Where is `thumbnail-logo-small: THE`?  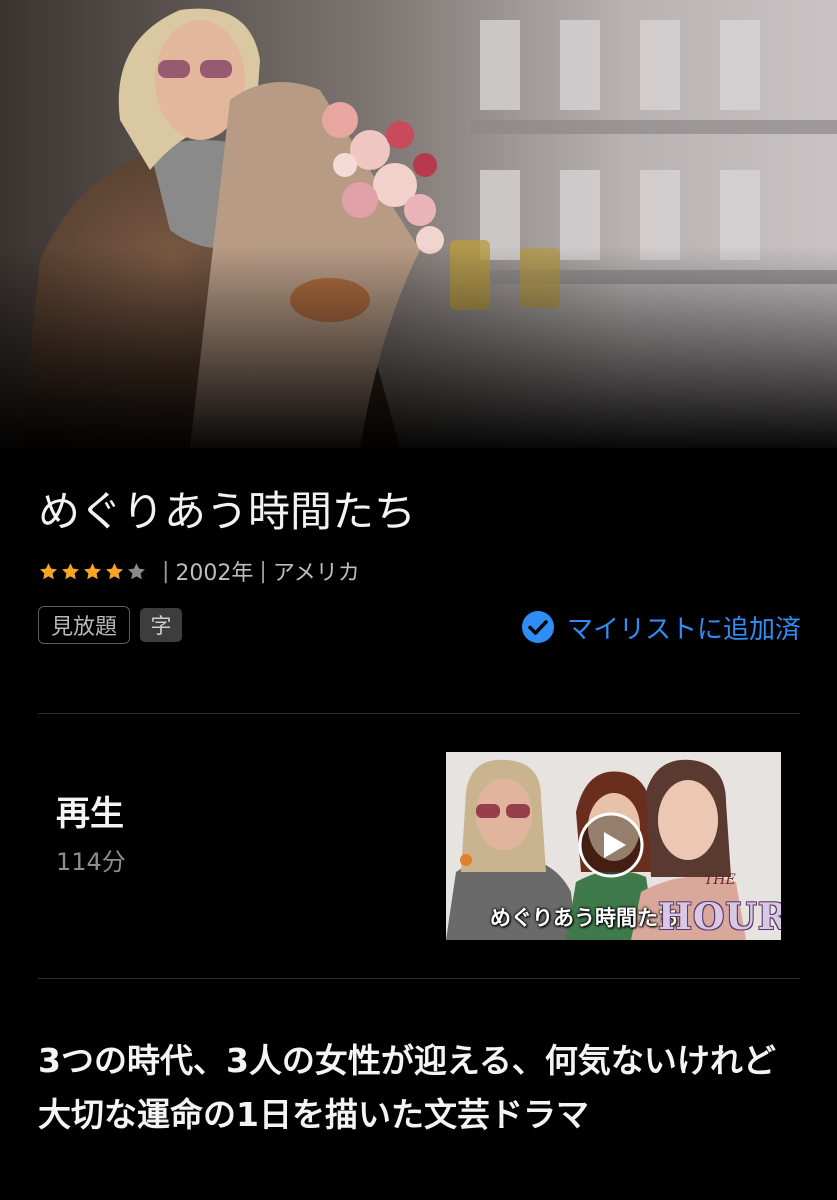 thumbnail-logo-small: THE is located at coordinates (720, 880).